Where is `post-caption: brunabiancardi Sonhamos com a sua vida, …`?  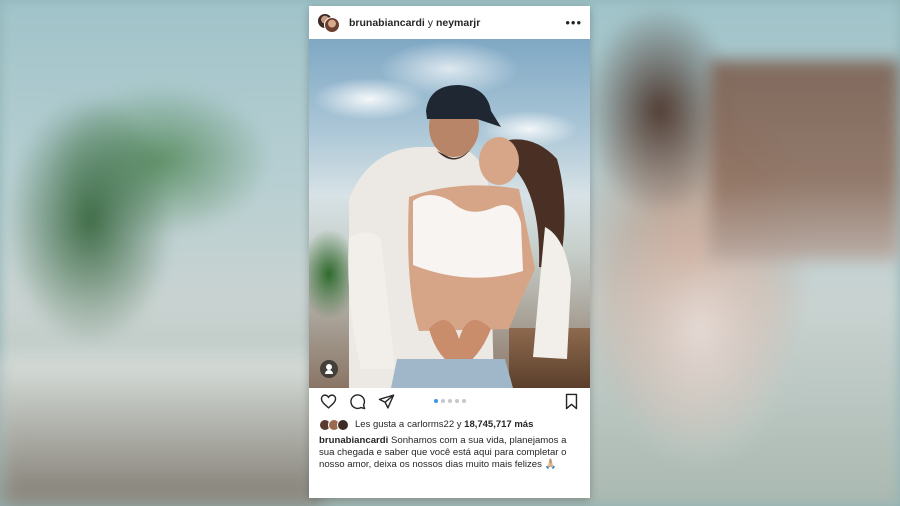 post-caption: brunabiancardi Sonhamos com a sua vida, … is located at coordinates (449, 451).